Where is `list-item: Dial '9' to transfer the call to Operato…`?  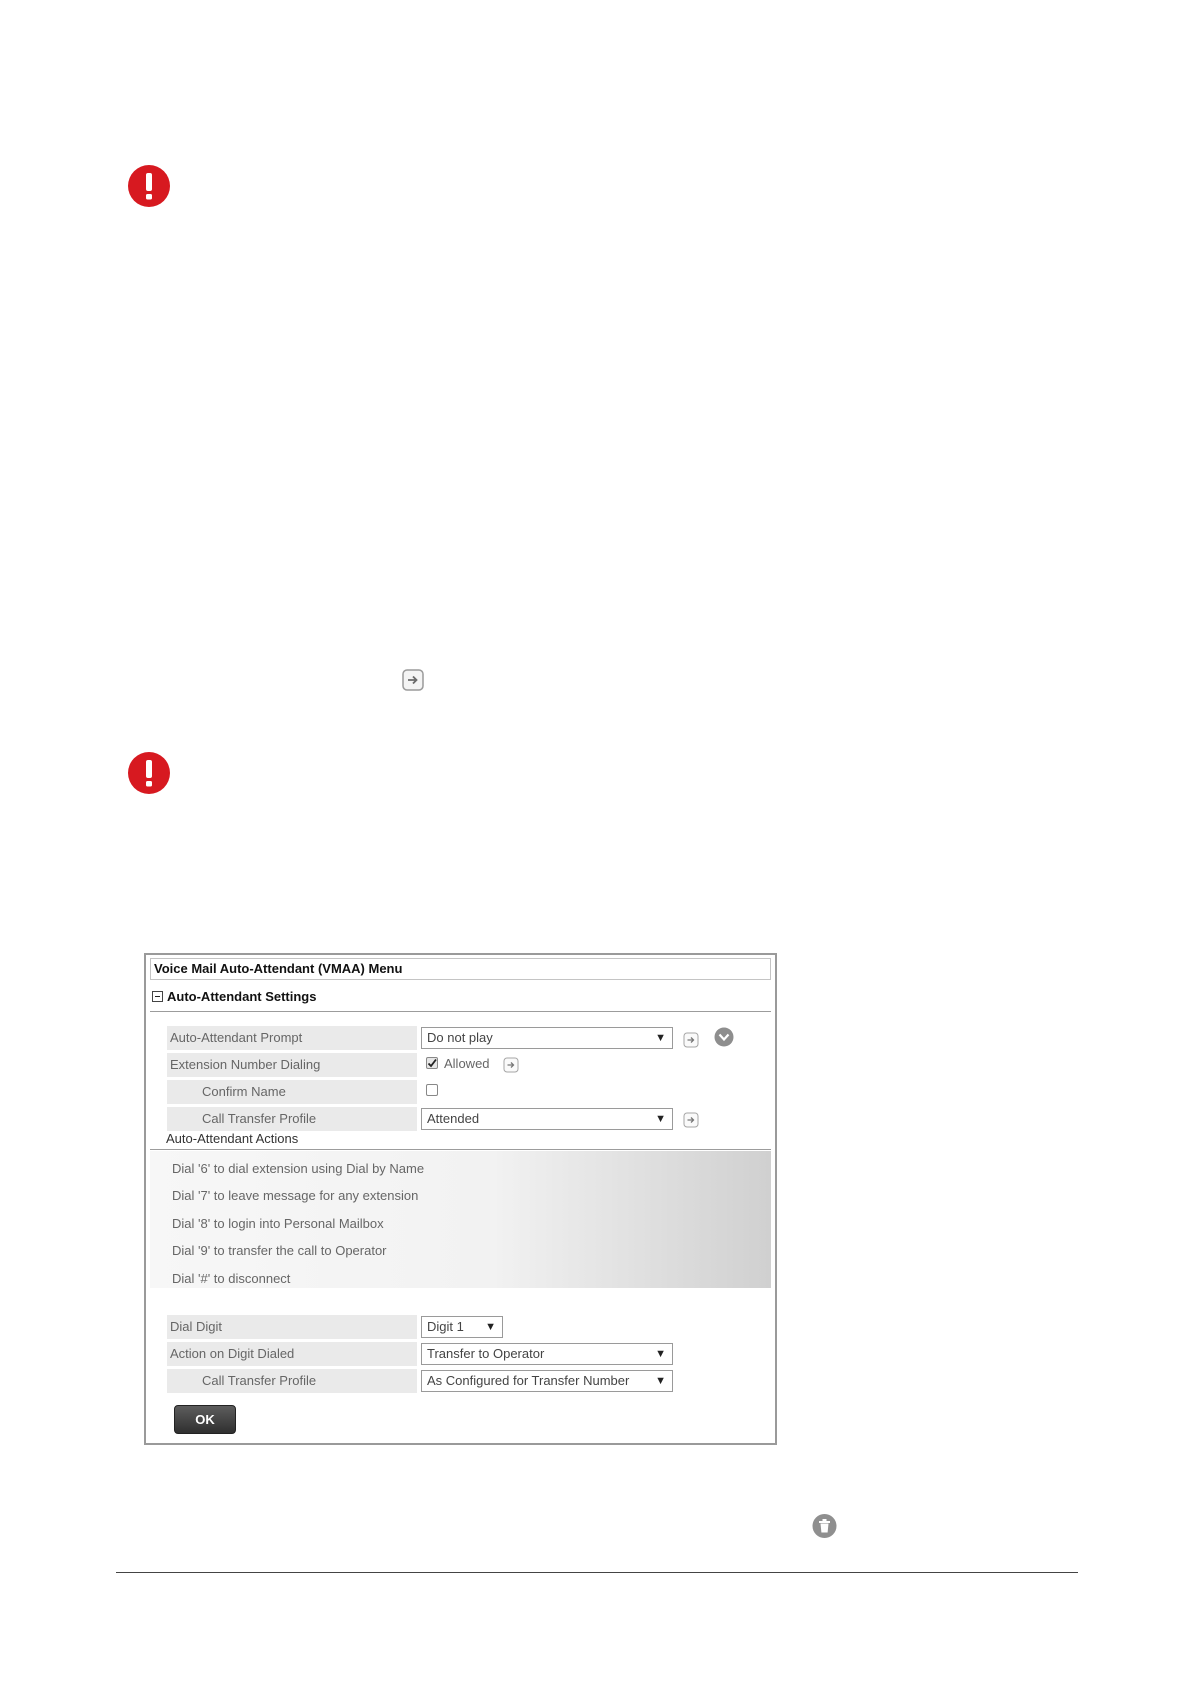
list-item: Dial '9' to transfer the call to Operato… is located at coordinates (279, 1251).